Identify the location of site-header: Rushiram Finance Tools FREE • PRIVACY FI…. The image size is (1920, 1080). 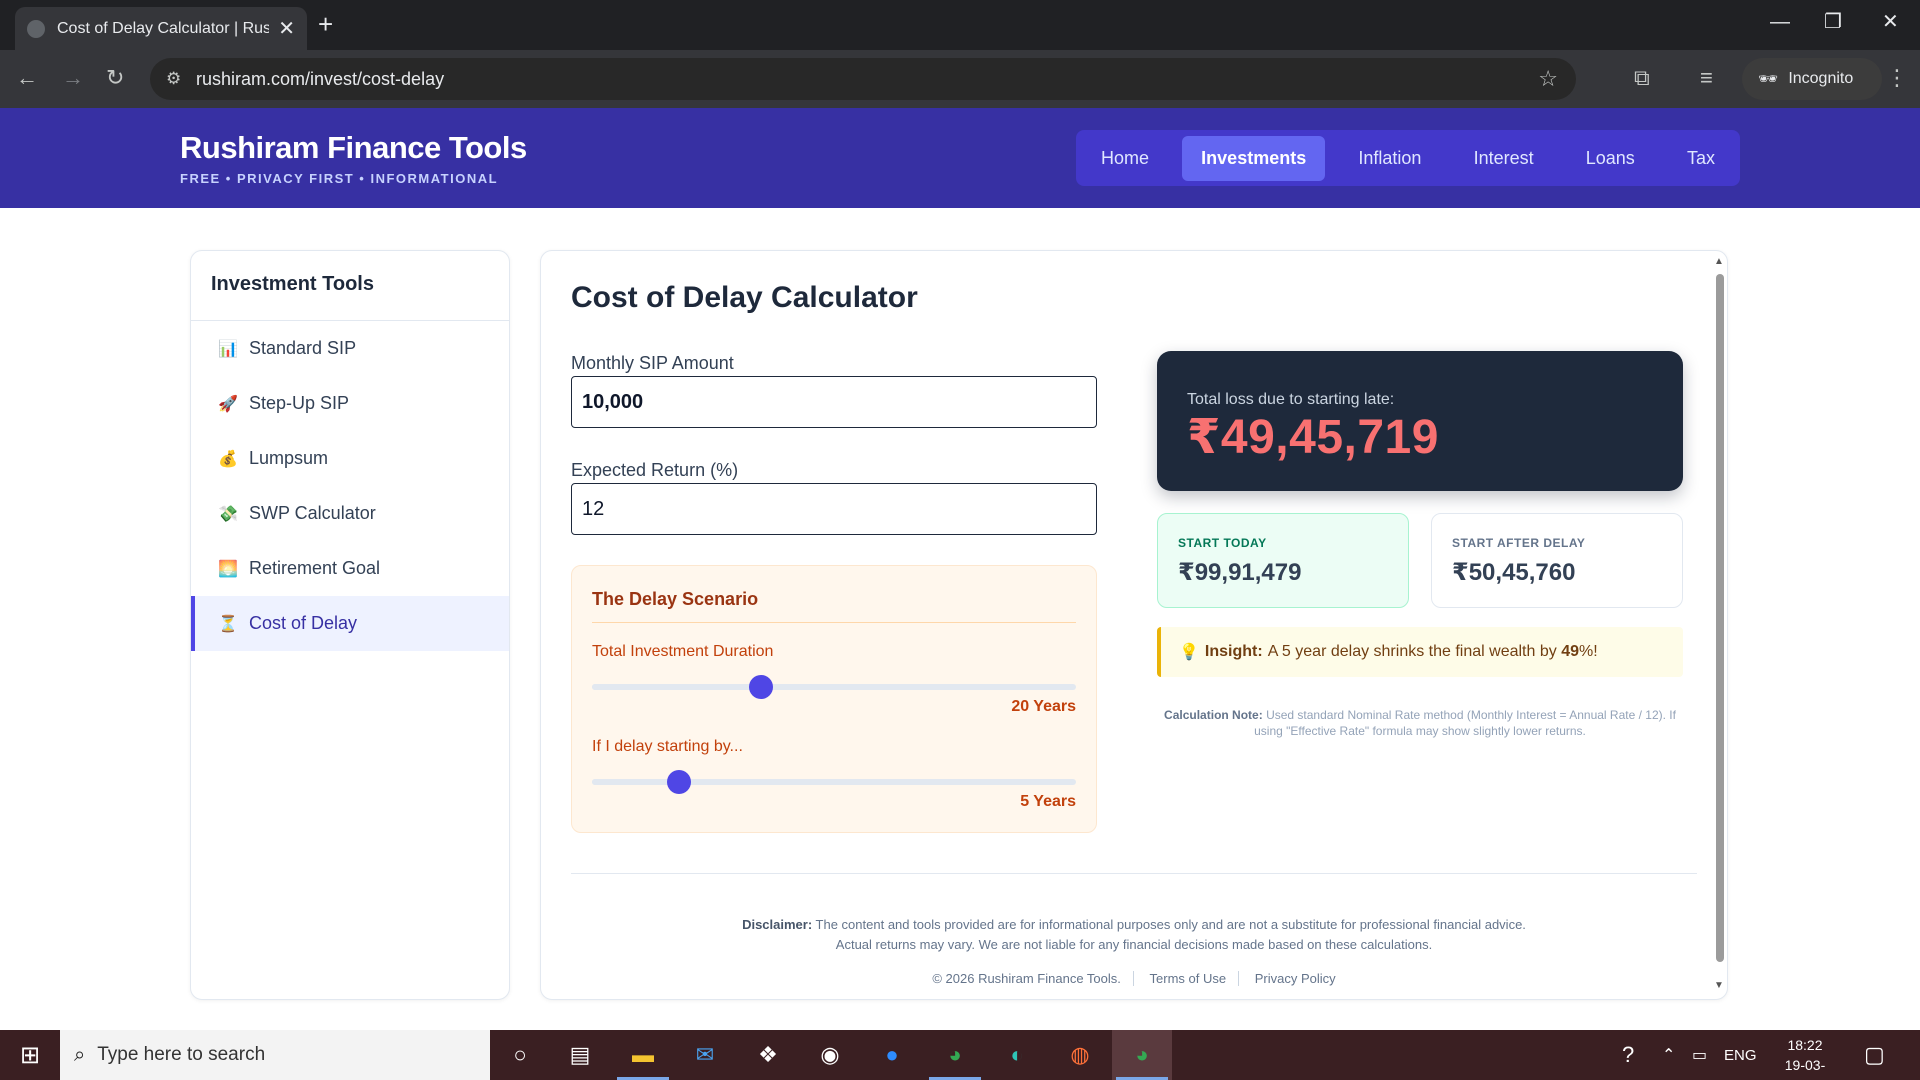
(960, 158).